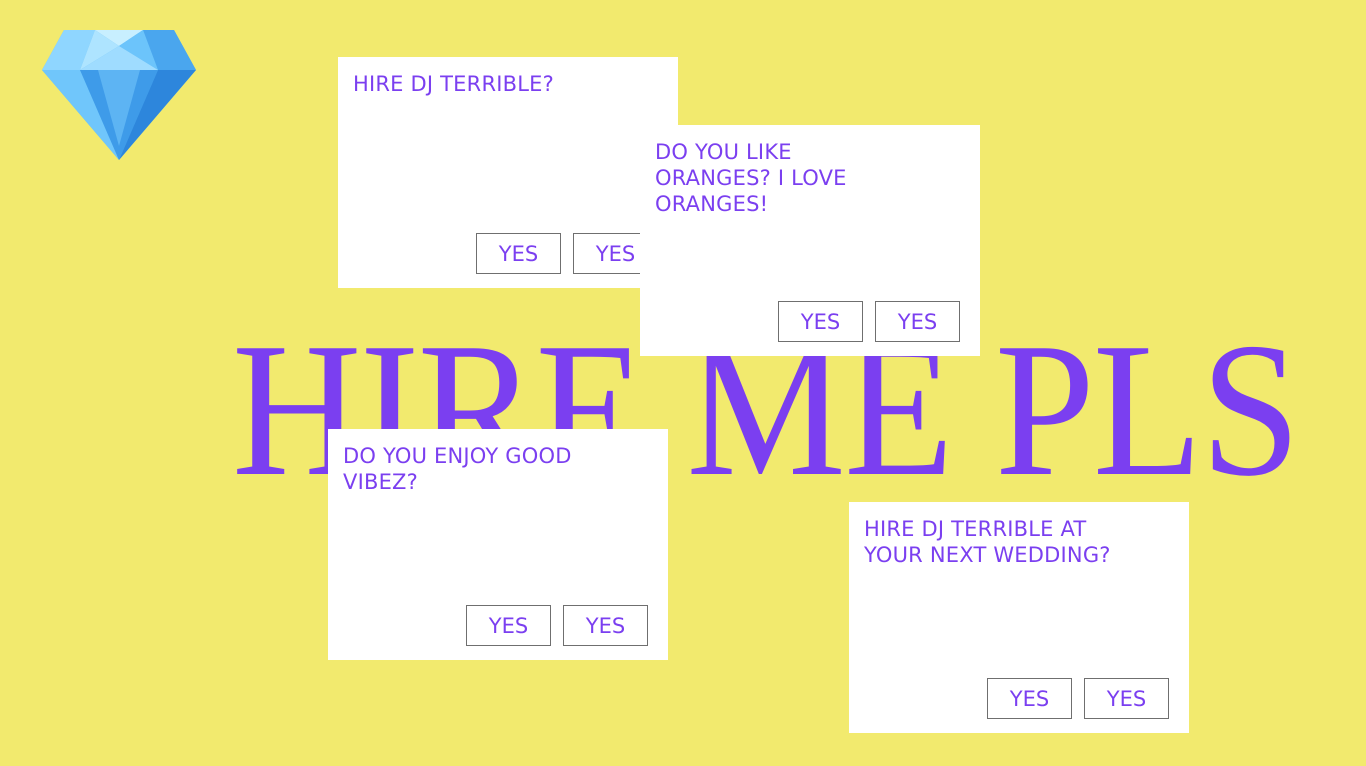 The height and width of the screenshot is (766, 1366). Describe the element at coordinates (987, 542) in the screenshot. I see `dialog-question: HIRE DJ TERRIBLE AT YOUR NEXT WEDDING?` at that location.